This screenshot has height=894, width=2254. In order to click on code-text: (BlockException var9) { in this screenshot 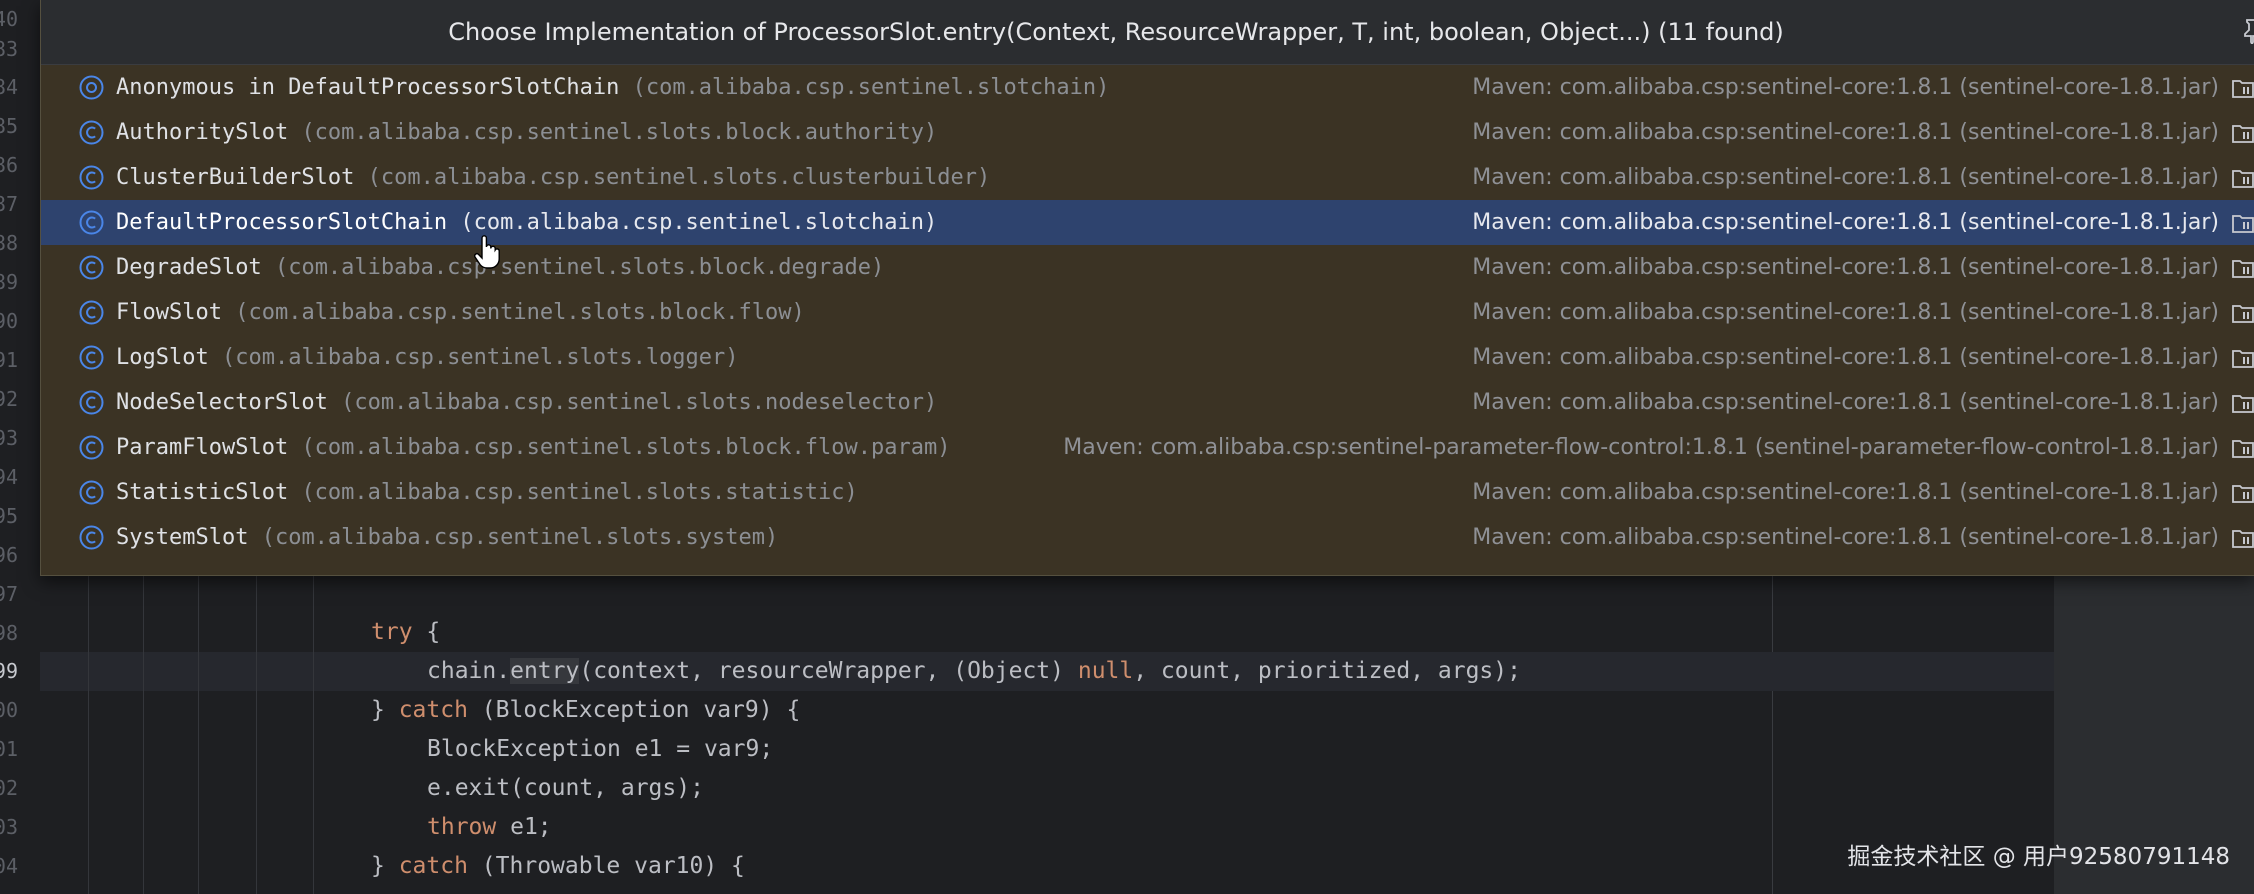, I will do `click(634, 710)`.